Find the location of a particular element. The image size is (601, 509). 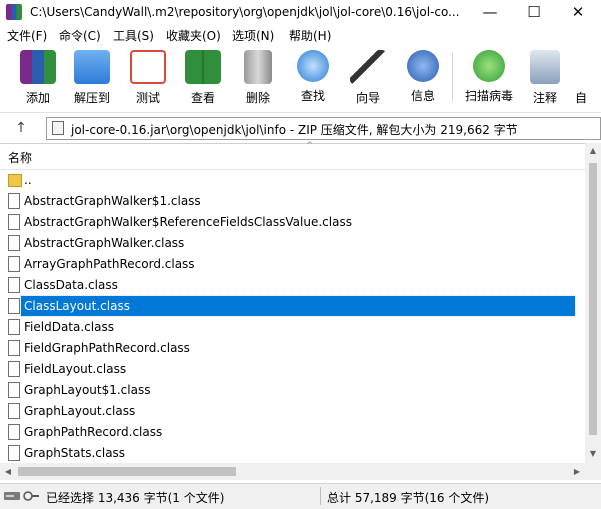

sort-ascending-icon: ^ is located at coordinates (310, 146).